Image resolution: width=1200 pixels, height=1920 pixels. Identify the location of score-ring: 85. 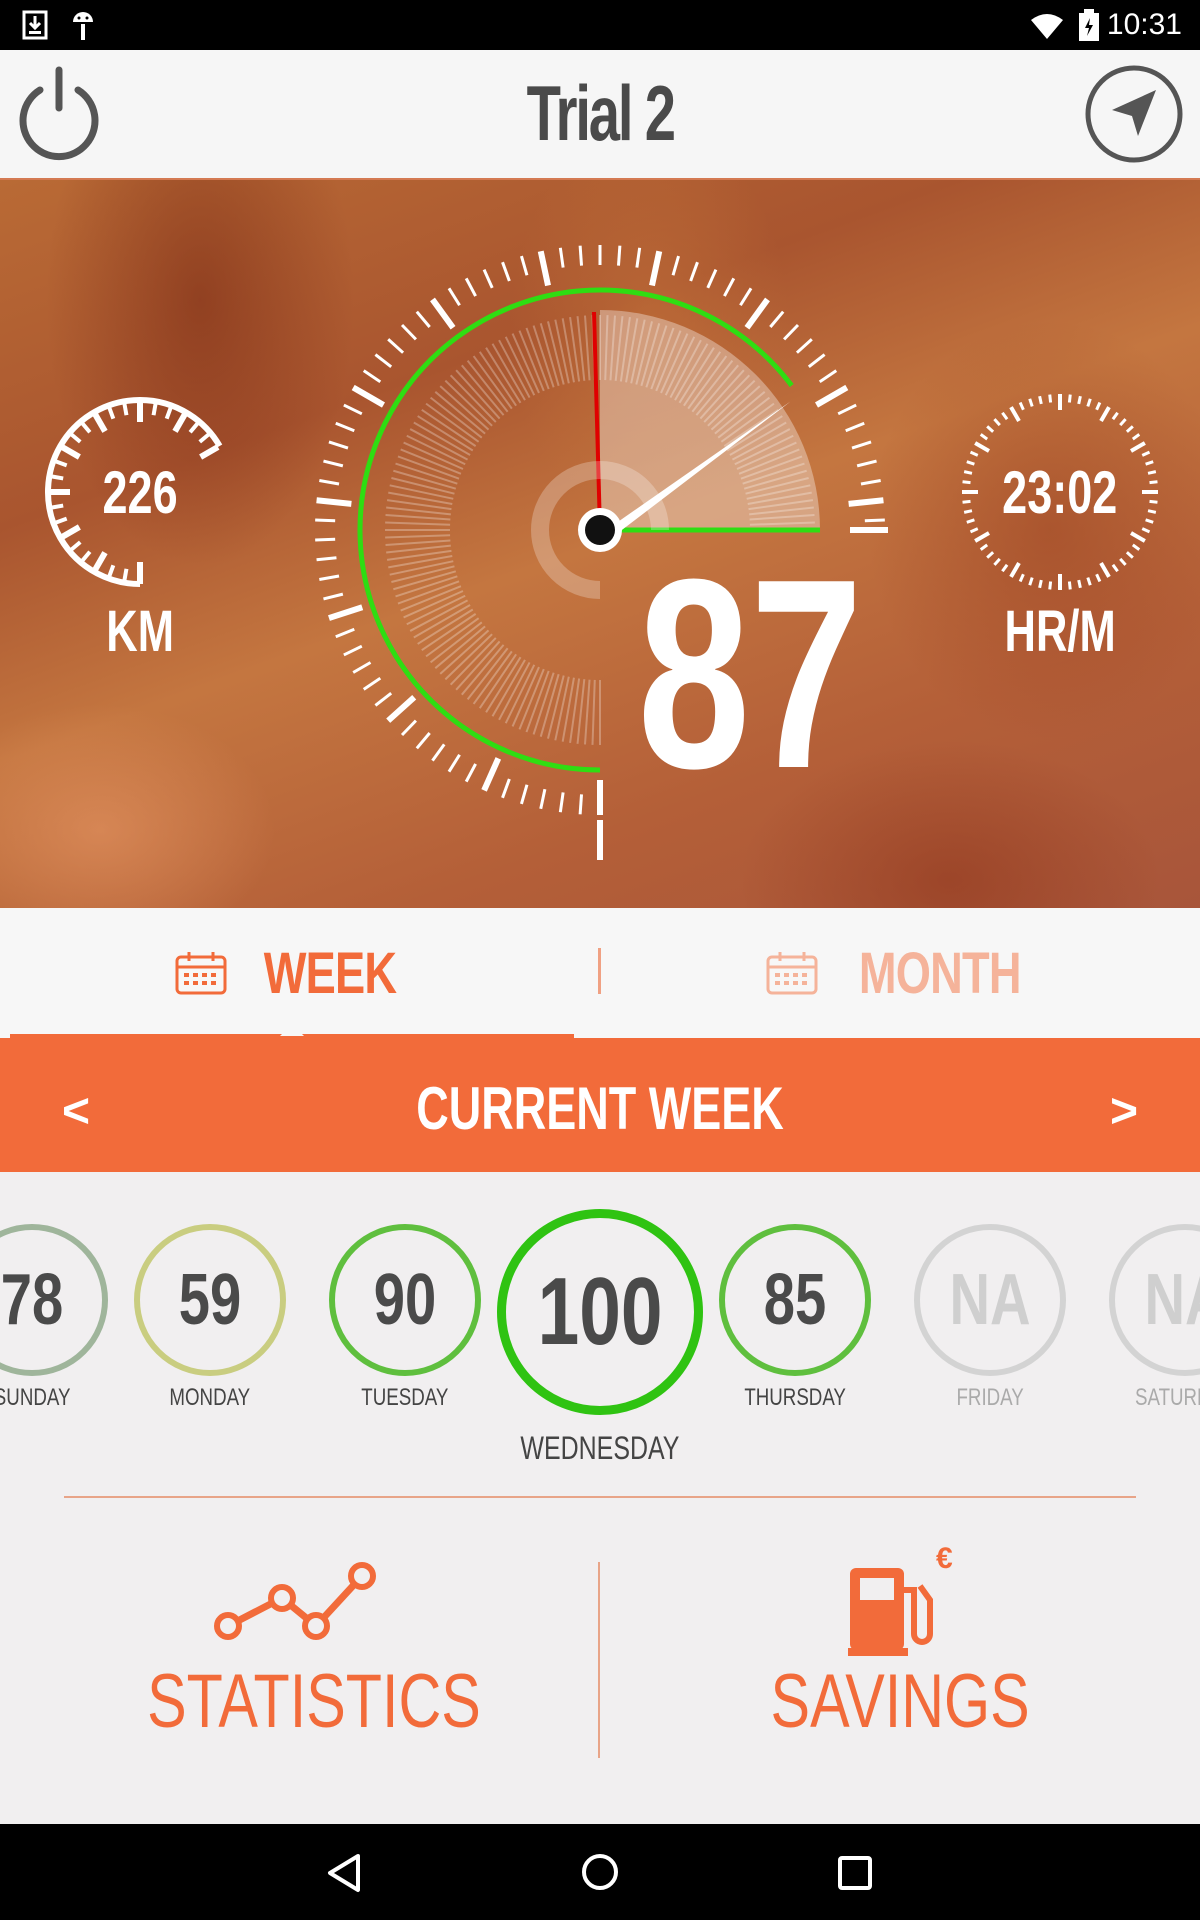
(795, 1300).